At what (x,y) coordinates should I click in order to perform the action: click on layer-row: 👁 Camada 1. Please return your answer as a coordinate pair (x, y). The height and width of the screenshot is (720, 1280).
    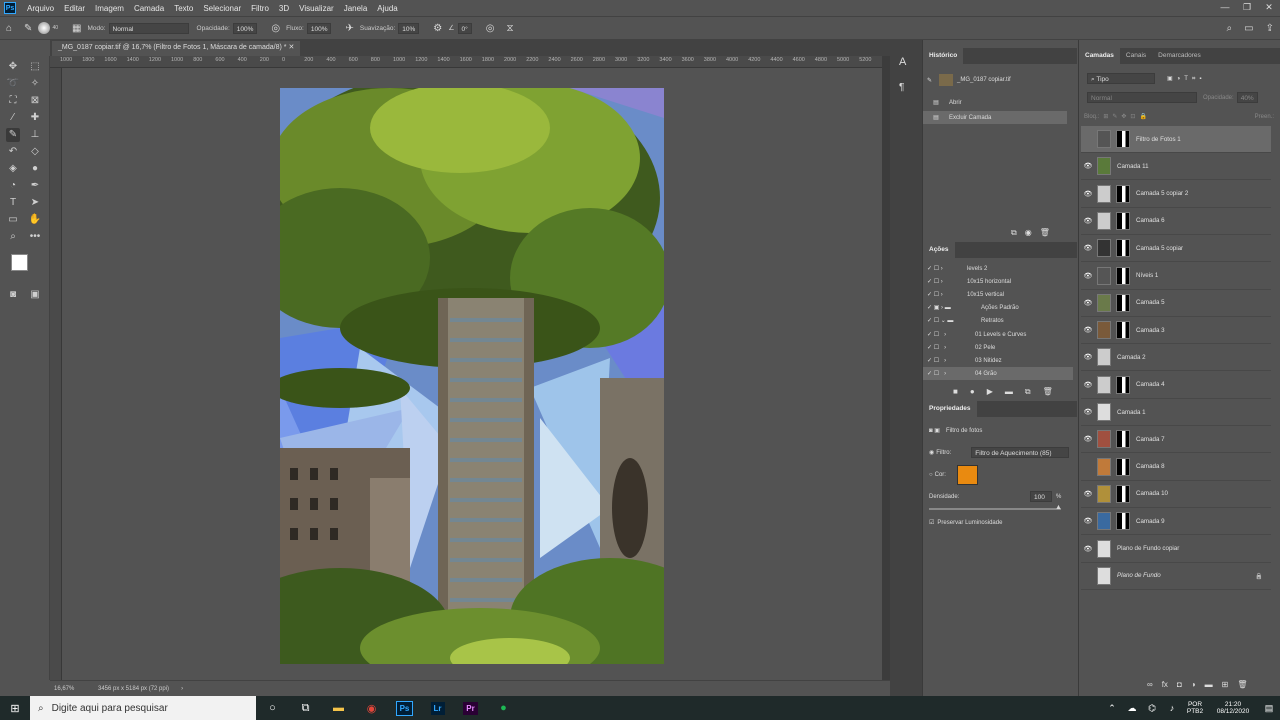
    Looking at the image, I should click on (1176, 412).